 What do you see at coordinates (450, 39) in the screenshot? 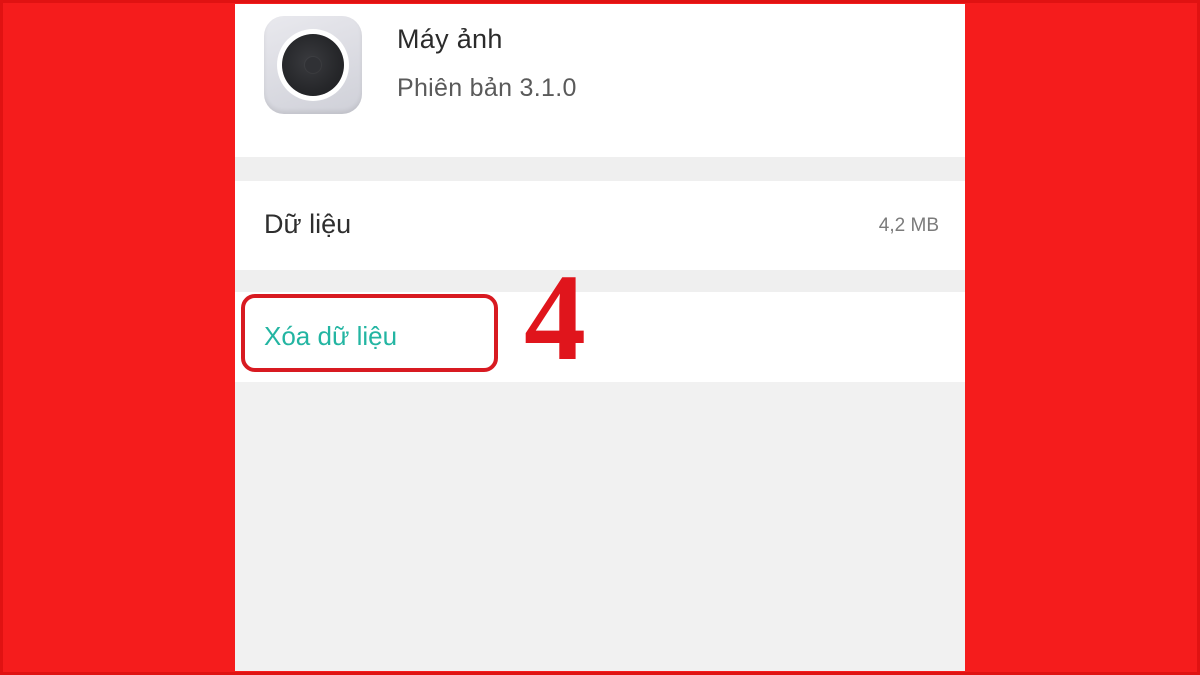
I see `app-name: Máy ảnh` at bounding box center [450, 39].